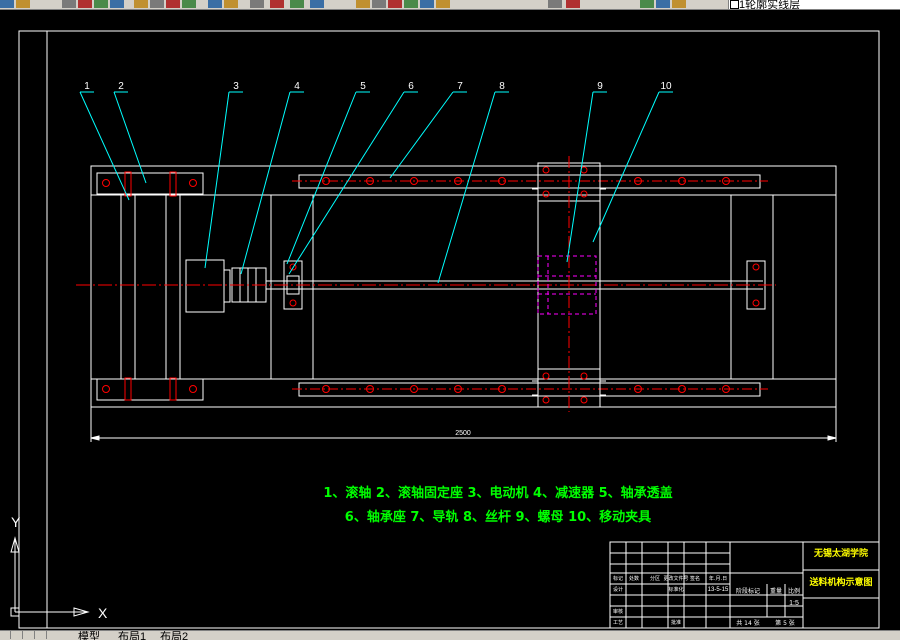 The width and height of the screenshot is (900, 640). What do you see at coordinates (676, 622) in the screenshot?
I see `row-label-2: 批准` at bounding box center [676, 622].